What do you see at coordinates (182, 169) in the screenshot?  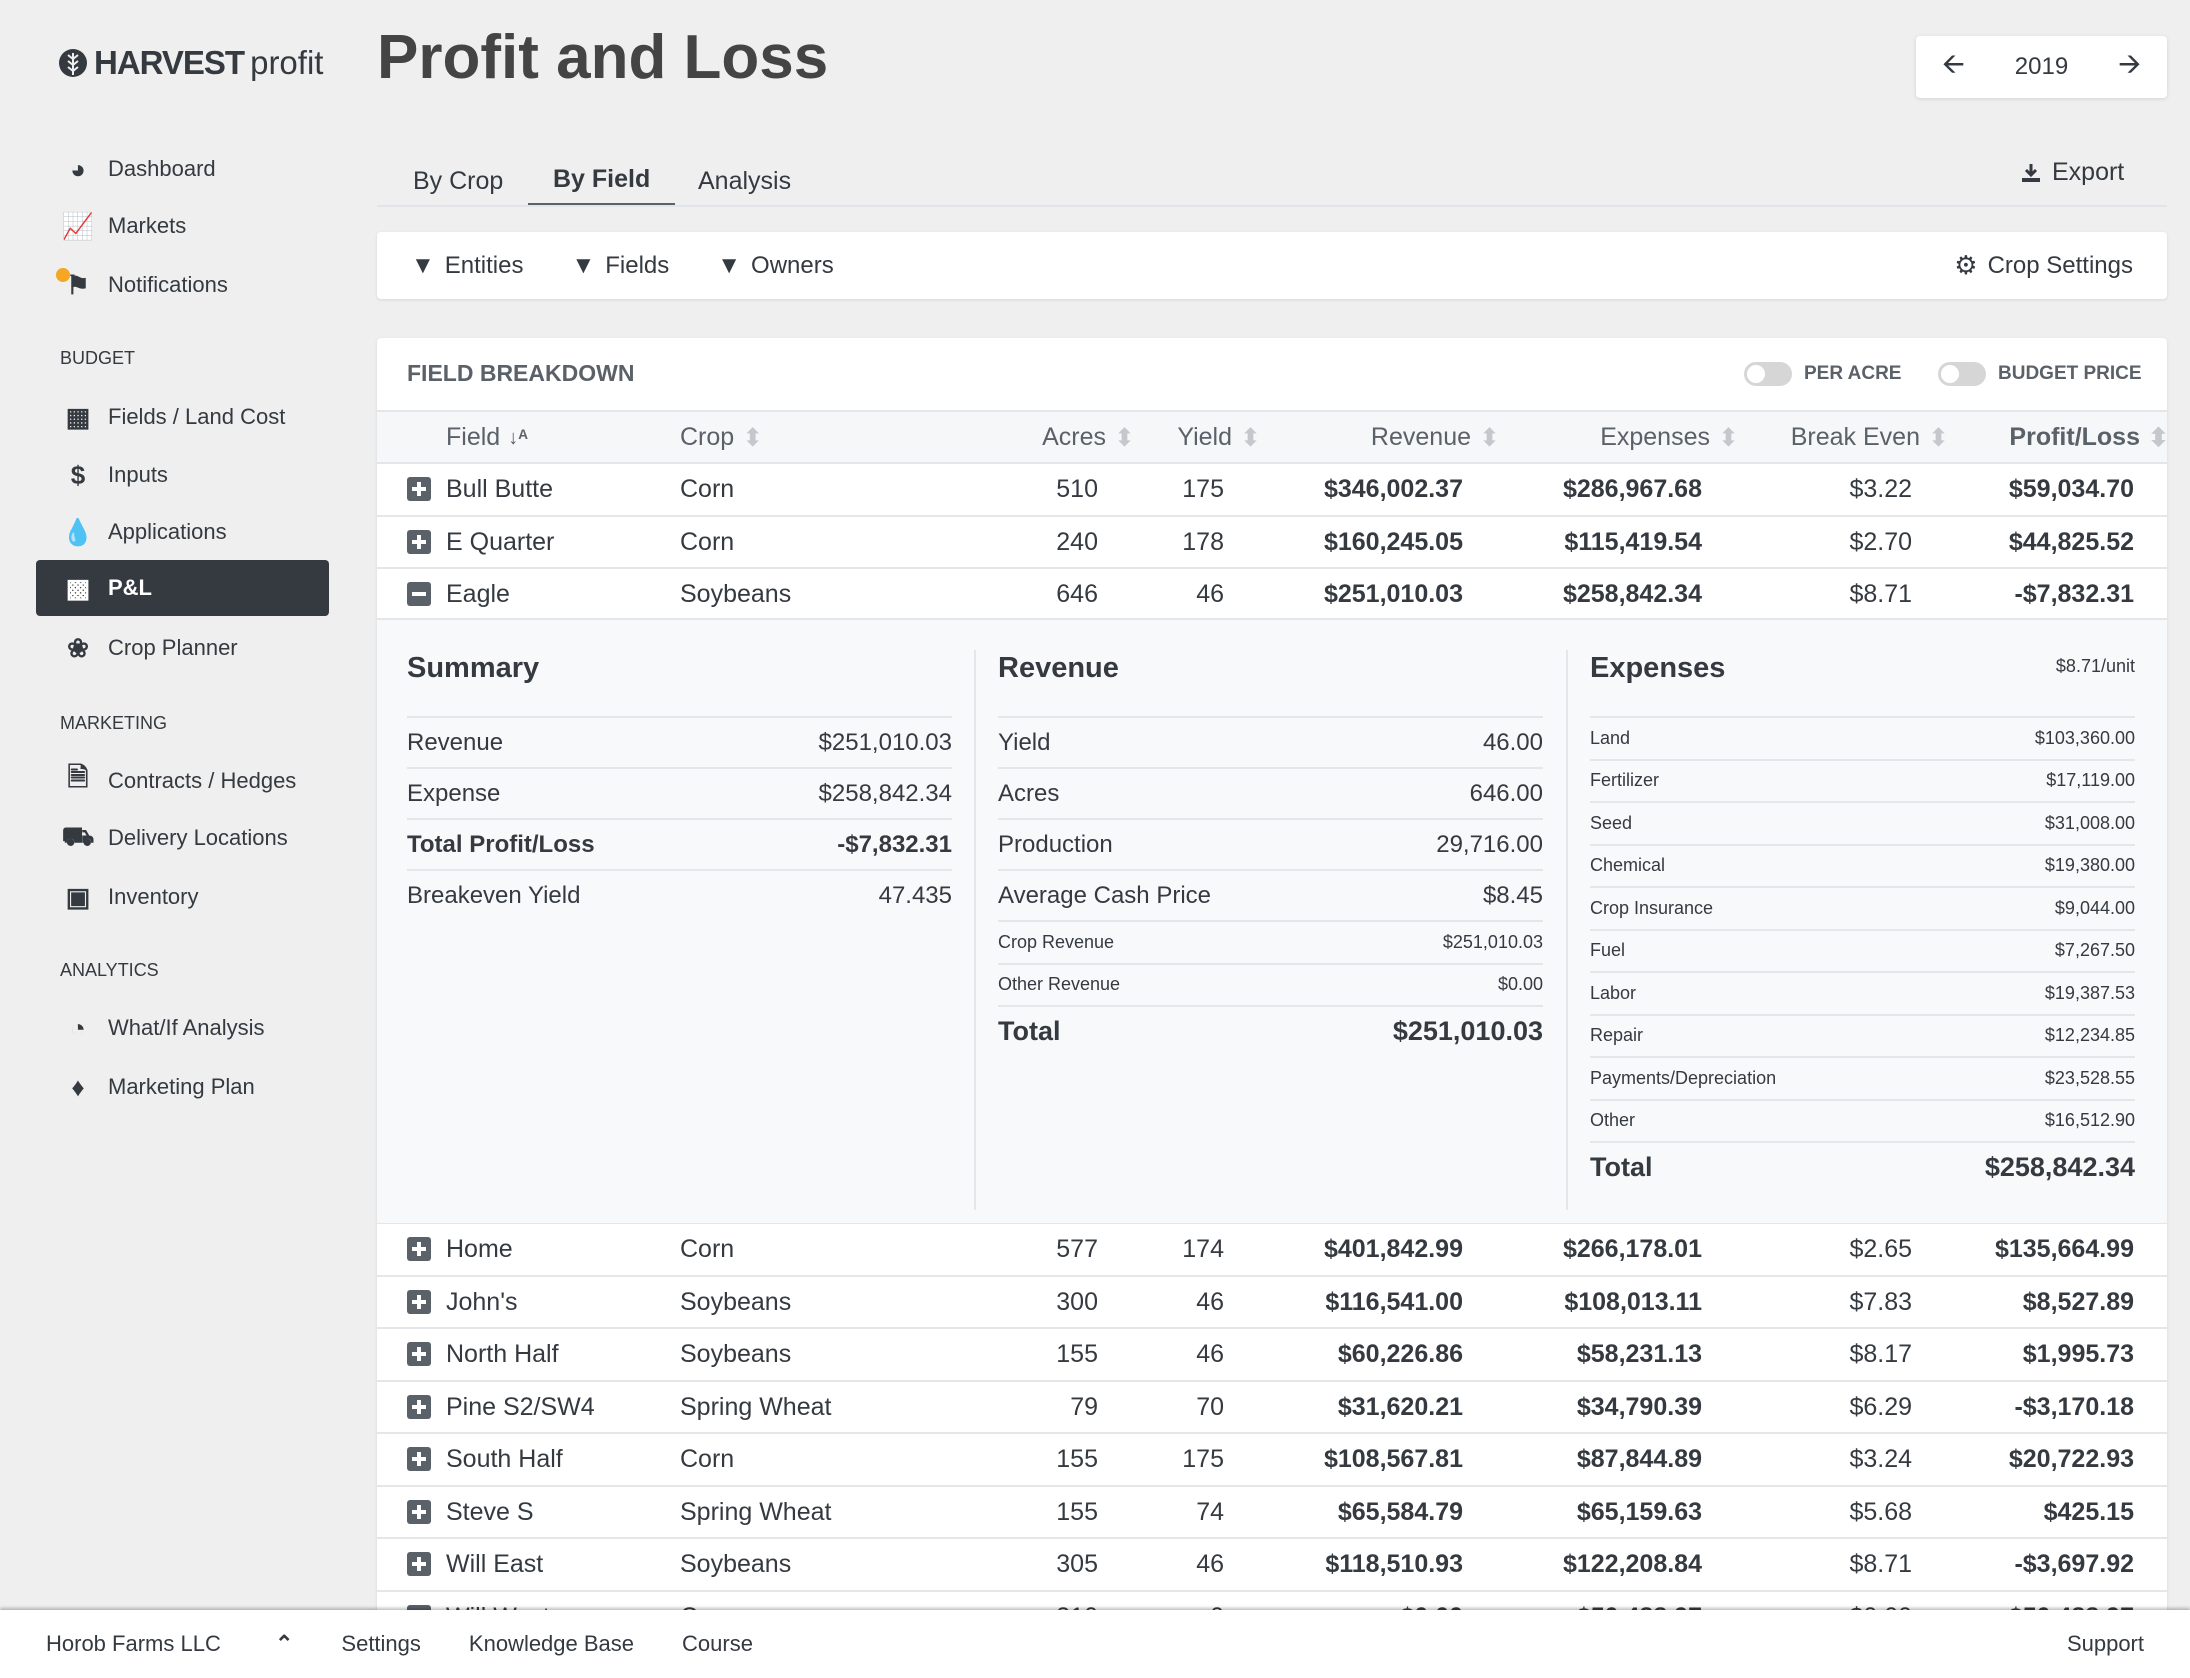 I see `sidebar-item-dashboard: ◕ Dashboard` at bounding box center [182, 169].